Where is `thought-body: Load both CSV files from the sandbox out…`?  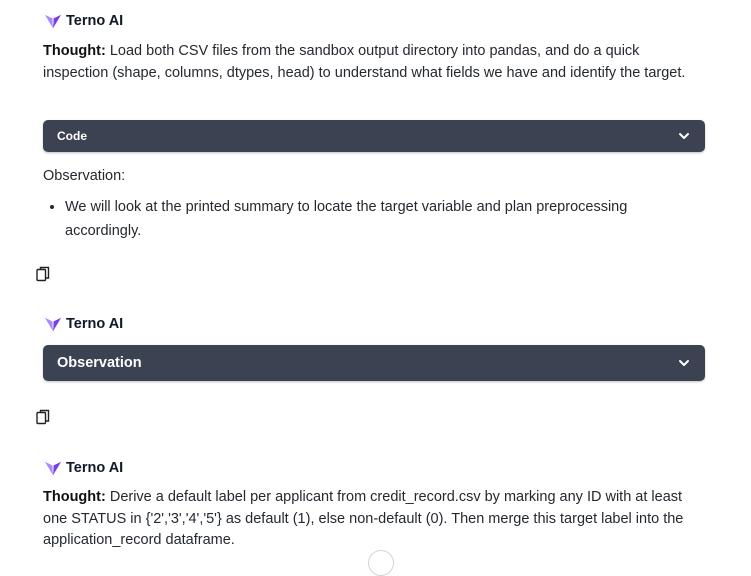
thought-body: Load both CSV files from the sandbox out… is located at coordinates (364, 62).